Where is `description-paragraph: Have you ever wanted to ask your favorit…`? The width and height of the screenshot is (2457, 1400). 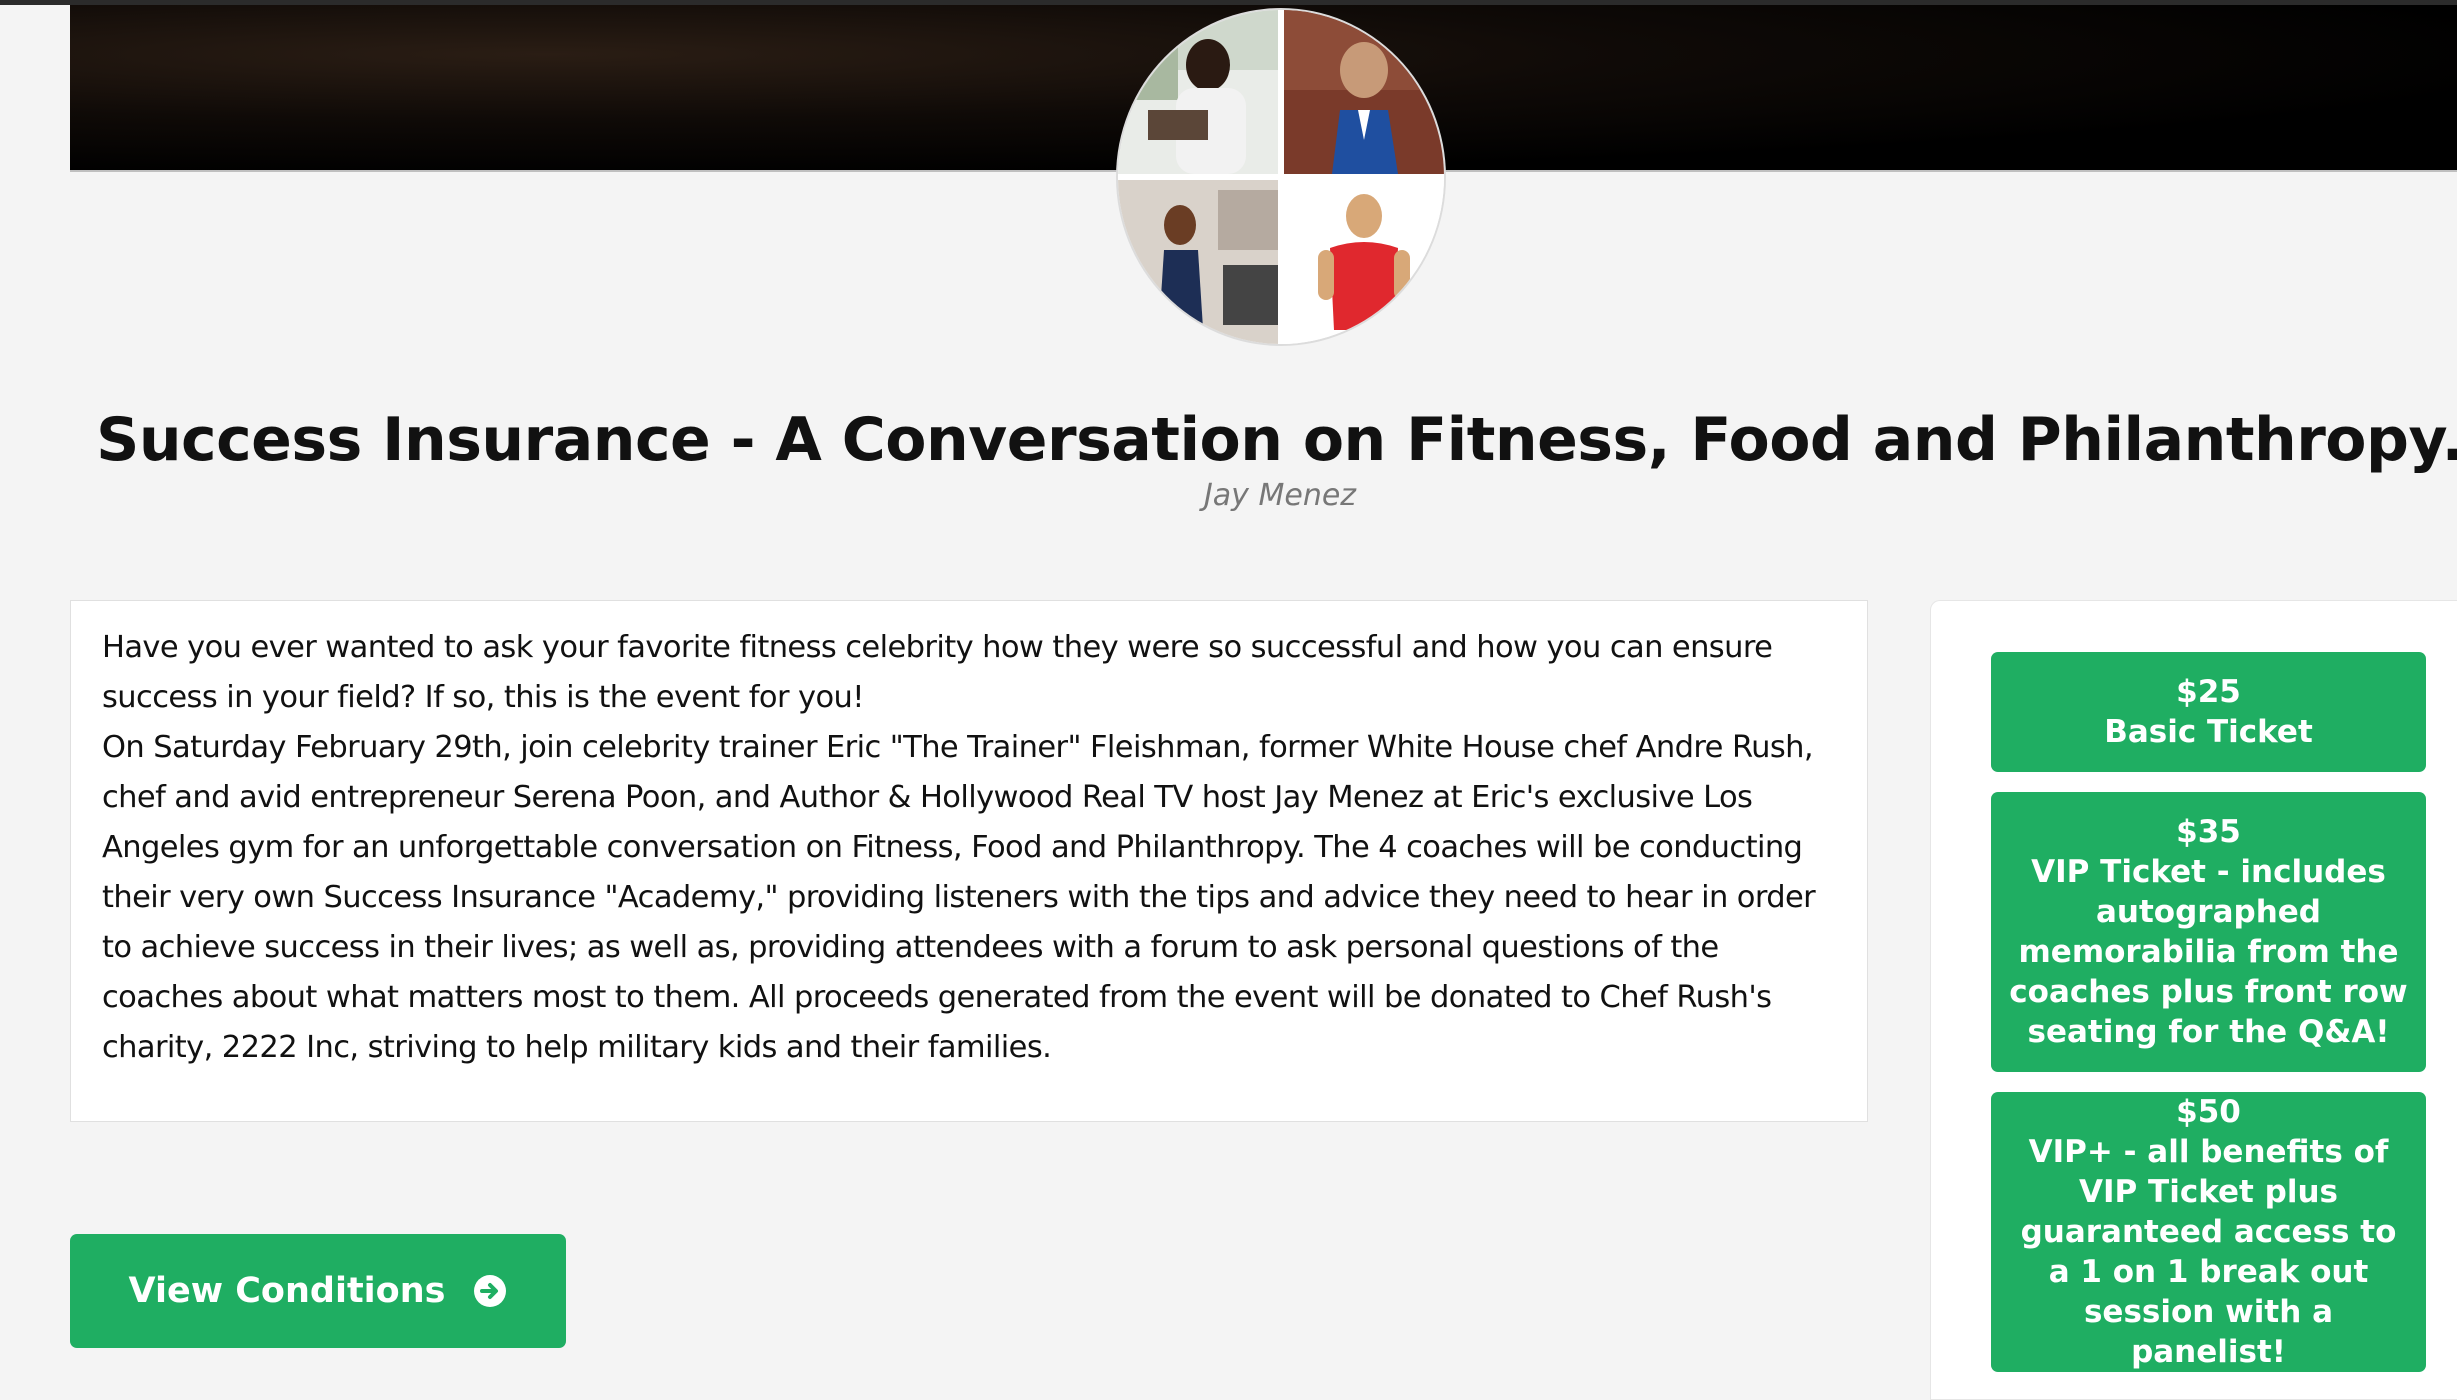 description-paragraph: Have you ever wanted to ask your favorit… is located at coordinates (937, 672).